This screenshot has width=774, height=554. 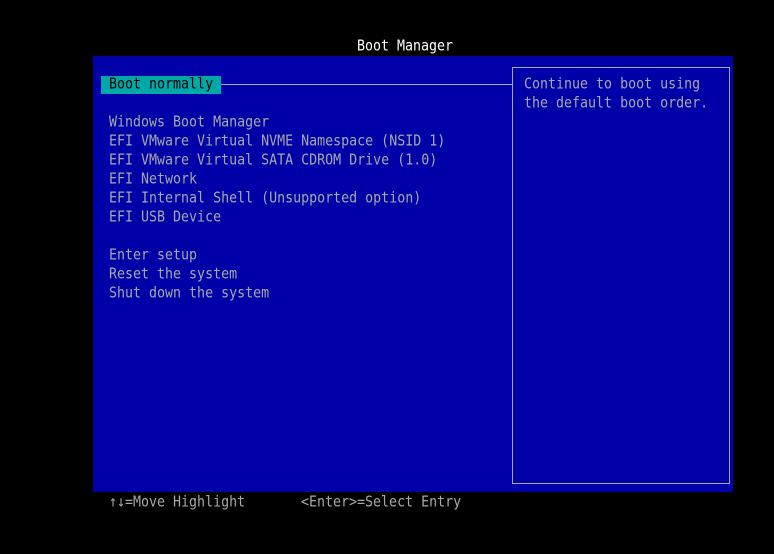 What do you see at coordinates (165, 218) in the screenshot?
I see `menu-item: EFI USB Device` at bounding box center [165, 218].